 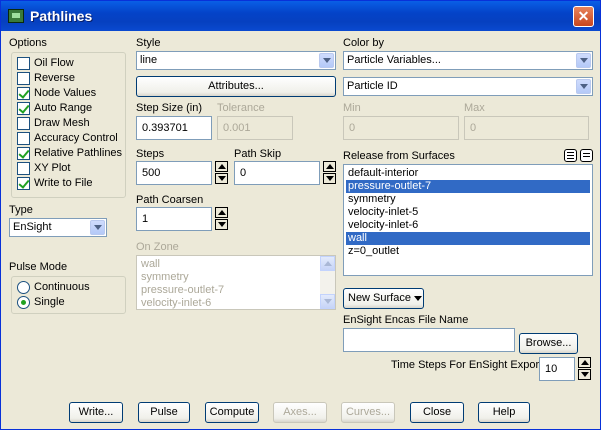 What do you see at coordinates (61, 16) in the screenshot?
I see `window-title: Pathlines` at bounding box center [61, 16].